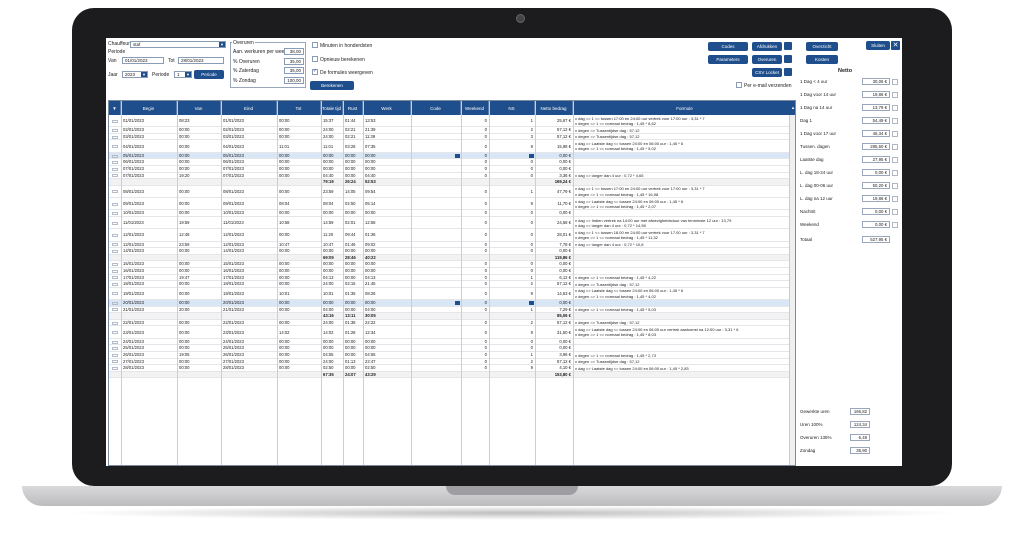  What do you see at coordinates (767, 46) in the screenshot?
I see `afdrukken-button: Afdrukken` at bounding box center [767, 46].